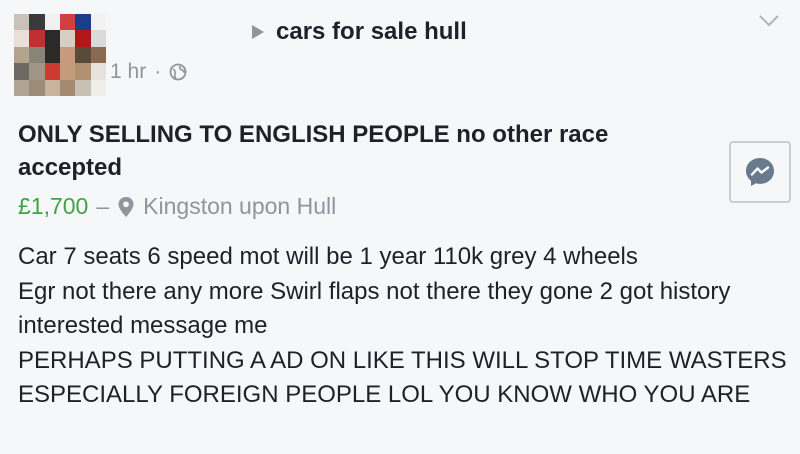 Image resolution: width=800 pixels, height=454 pixels. I want to click on chevron-down-icon, so click(769, 21).